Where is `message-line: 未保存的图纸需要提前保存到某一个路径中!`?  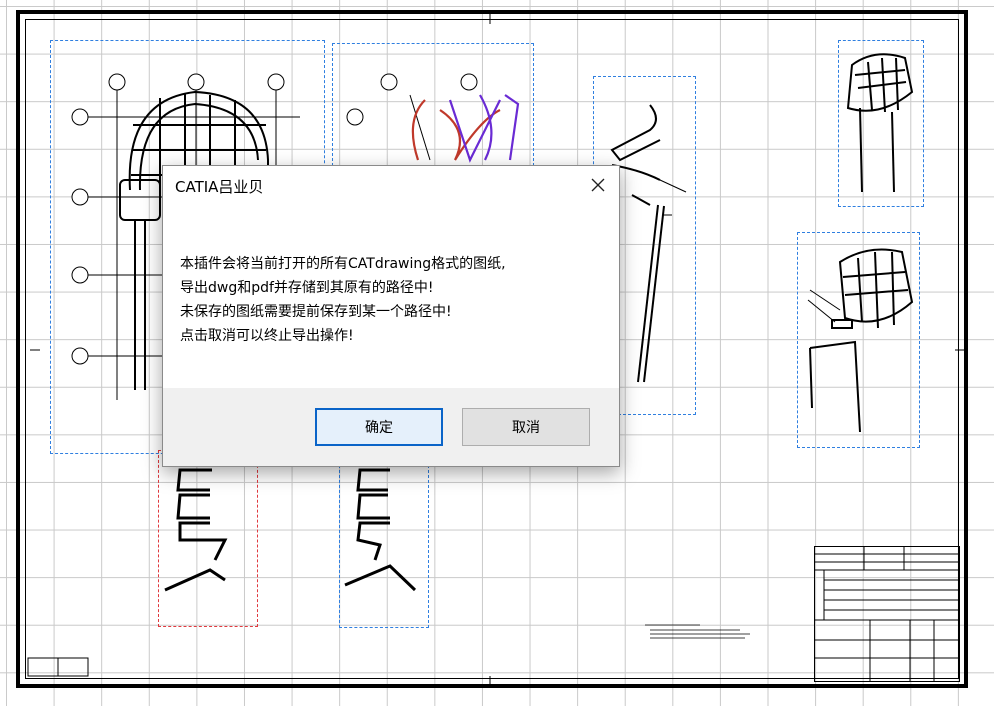
message-line: 未保存的图纸需要提前保存到某一个路径中! is located at coordinates (316, 312).